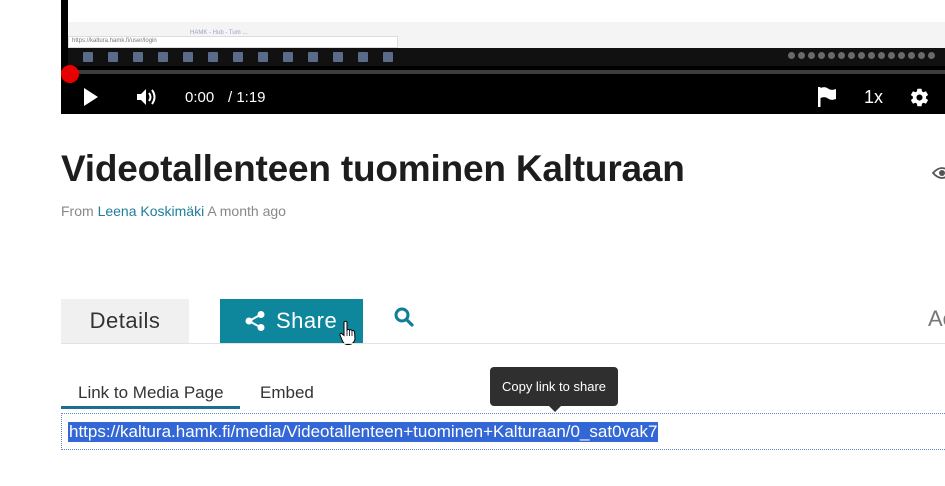  I want to click on views-icon, so click(938, 175).